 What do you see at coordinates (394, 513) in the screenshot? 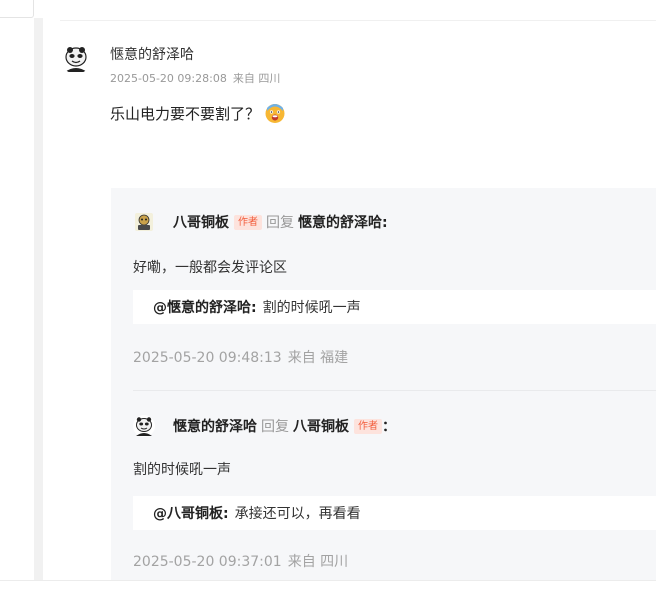
I see `quoted-comment: @八哥铜板: 承接还可以，再看看` at bounding box center [394, 513].